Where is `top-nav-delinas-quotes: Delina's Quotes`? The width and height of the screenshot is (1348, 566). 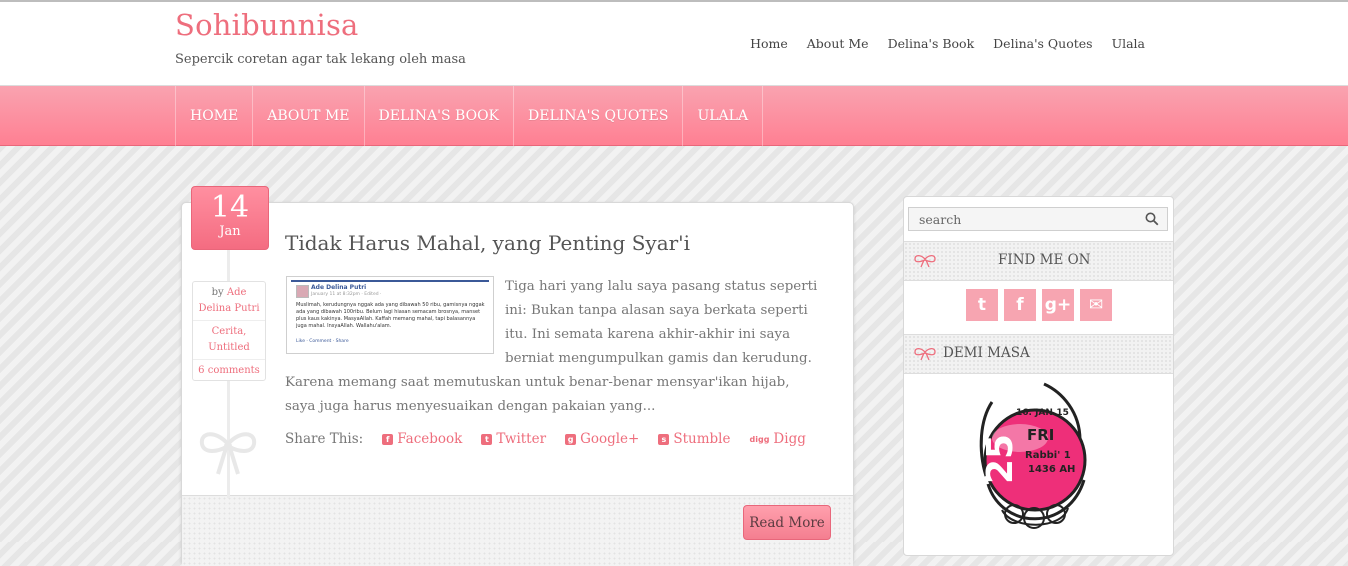
top-nav-delinas-quotes: Delina's Quotes is located at coordinates (1042, 43).